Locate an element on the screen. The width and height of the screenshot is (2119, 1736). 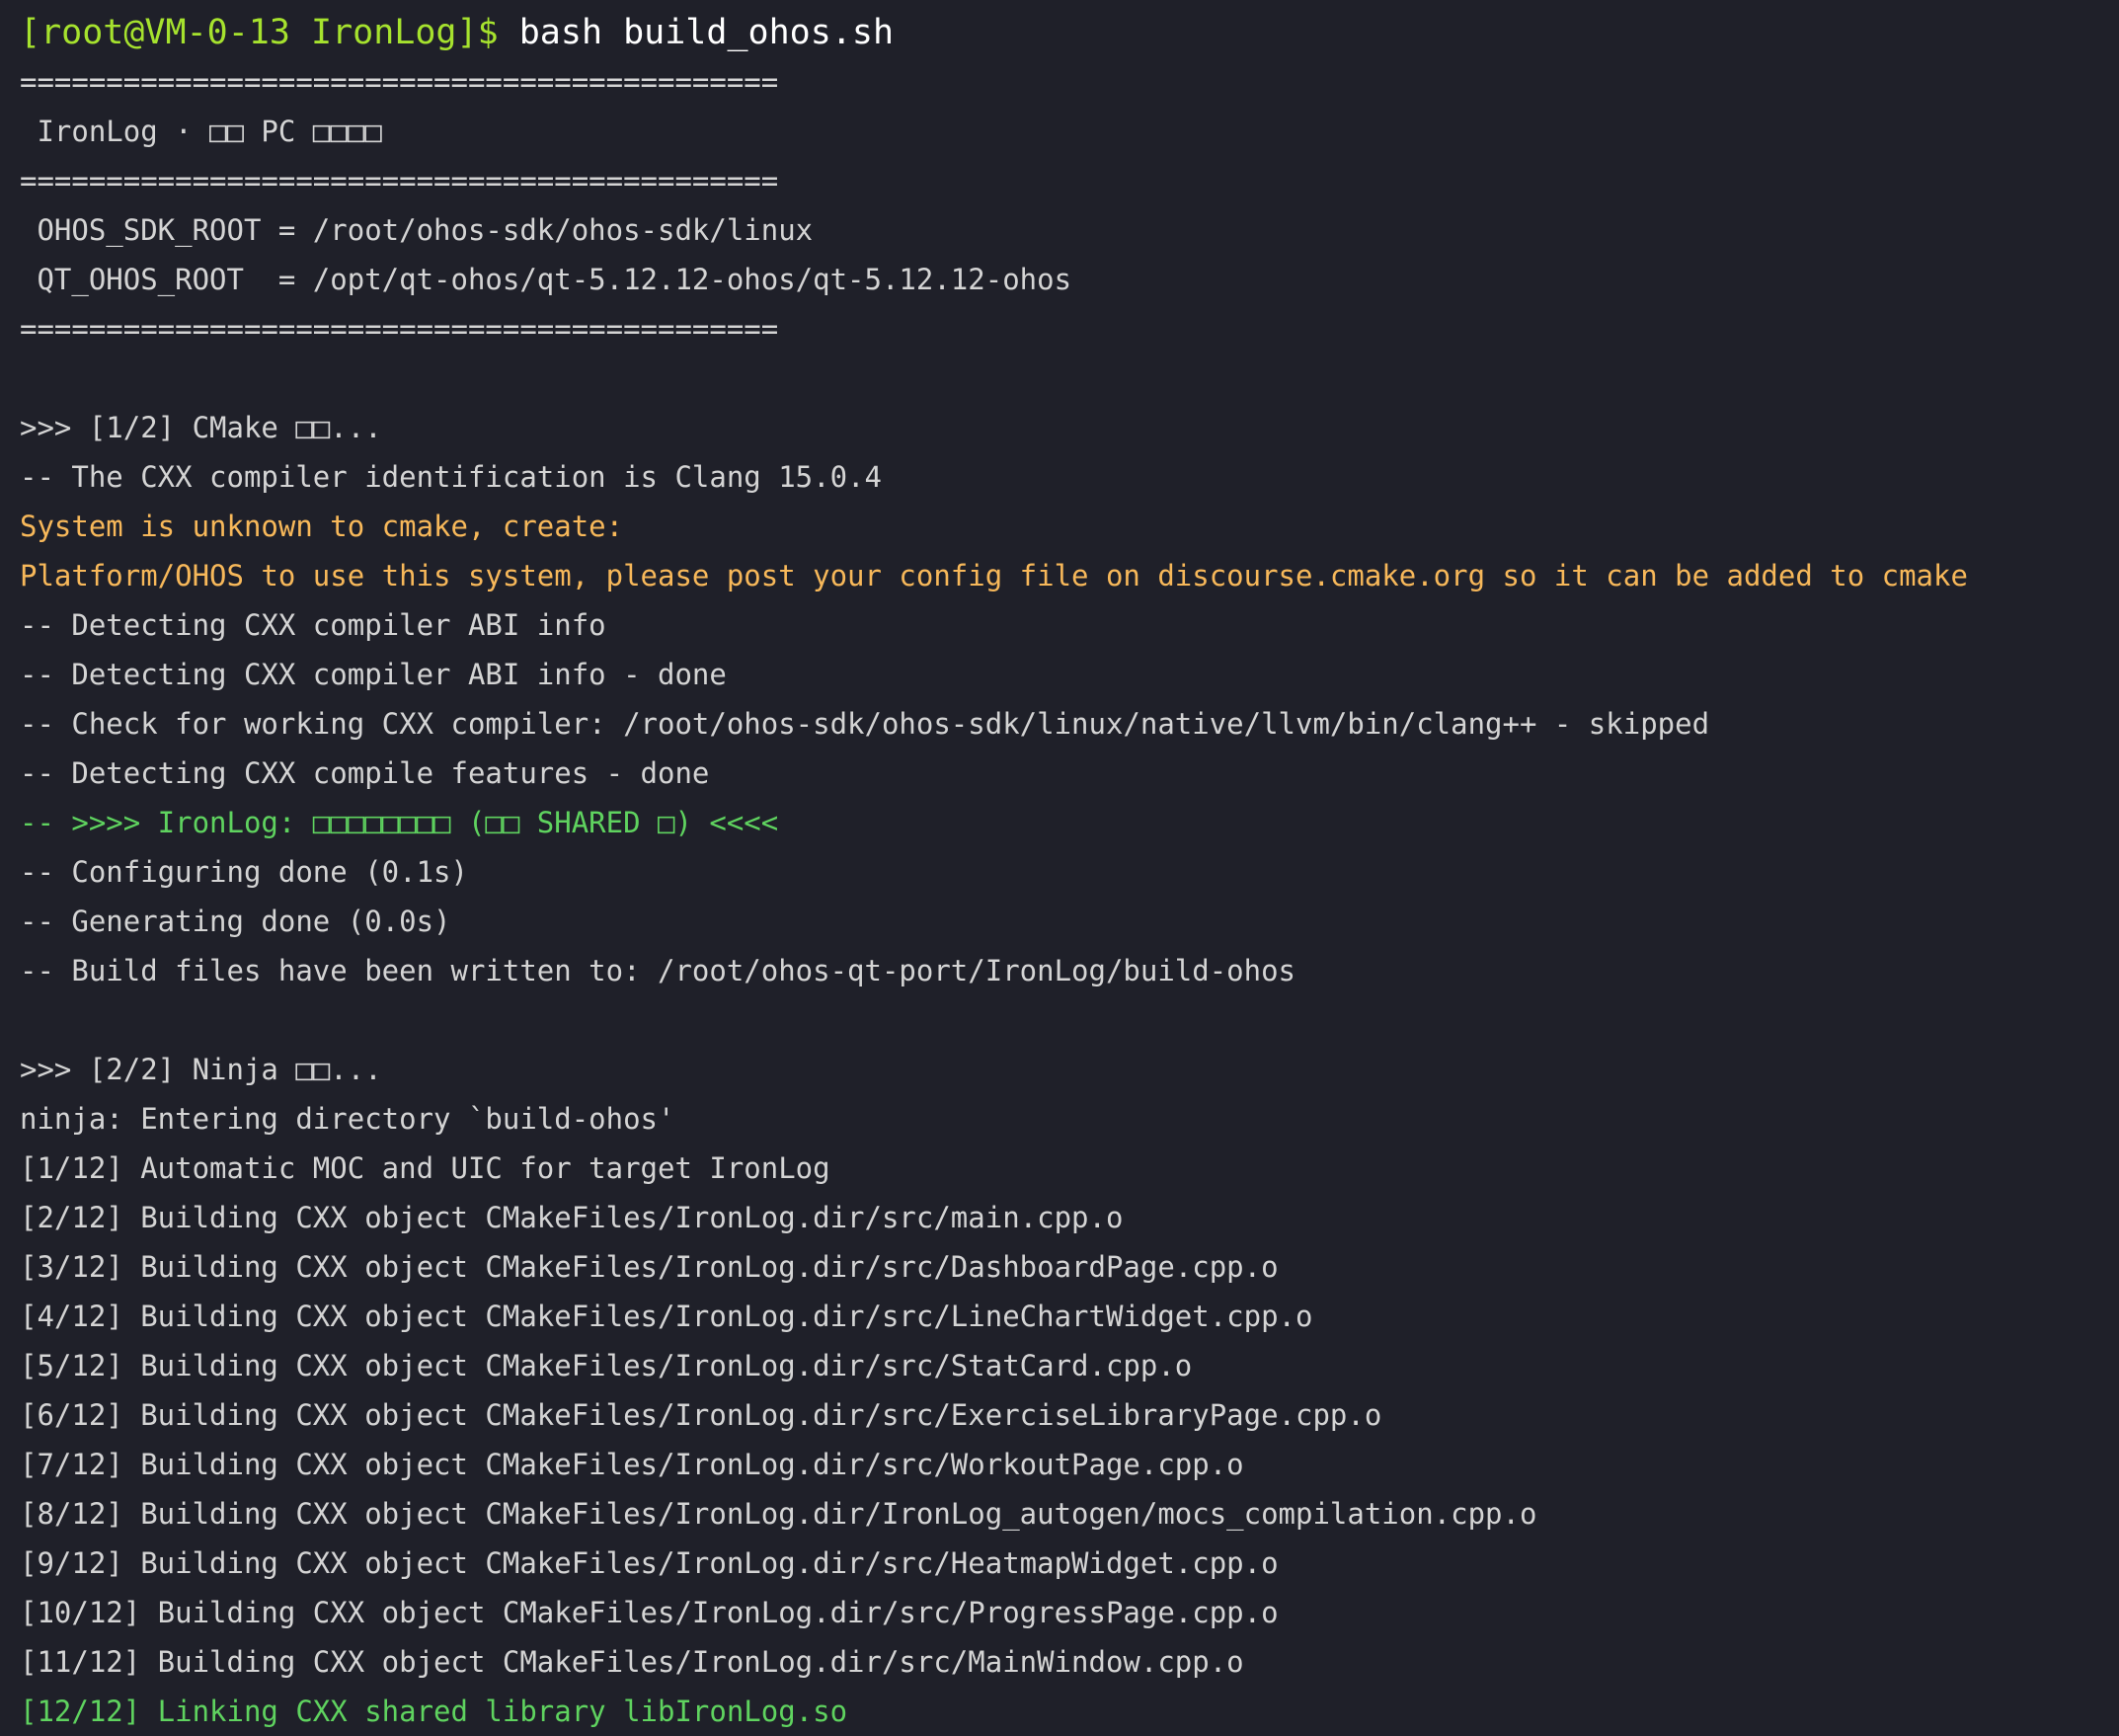
output-line: -- Detecting CXX compiler ABI info is located at coordinates (313, 625).